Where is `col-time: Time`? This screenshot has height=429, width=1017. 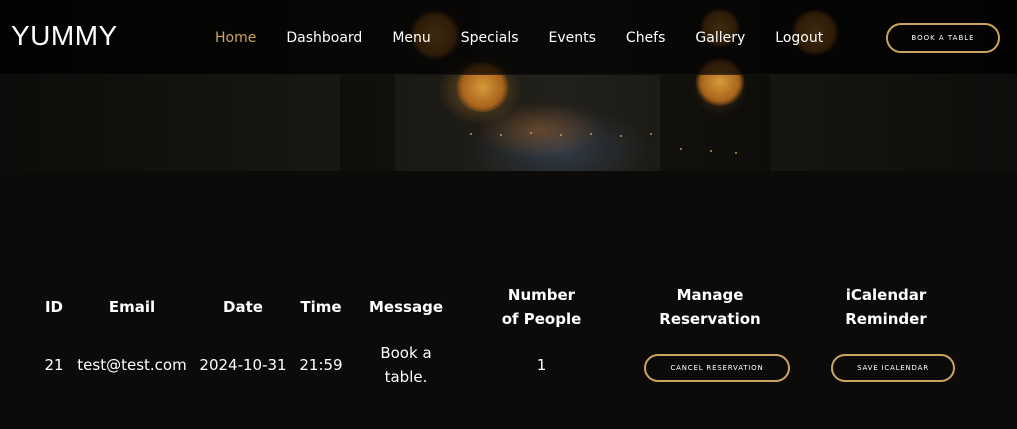 col-time: Time is located at coordinates (321, 307).